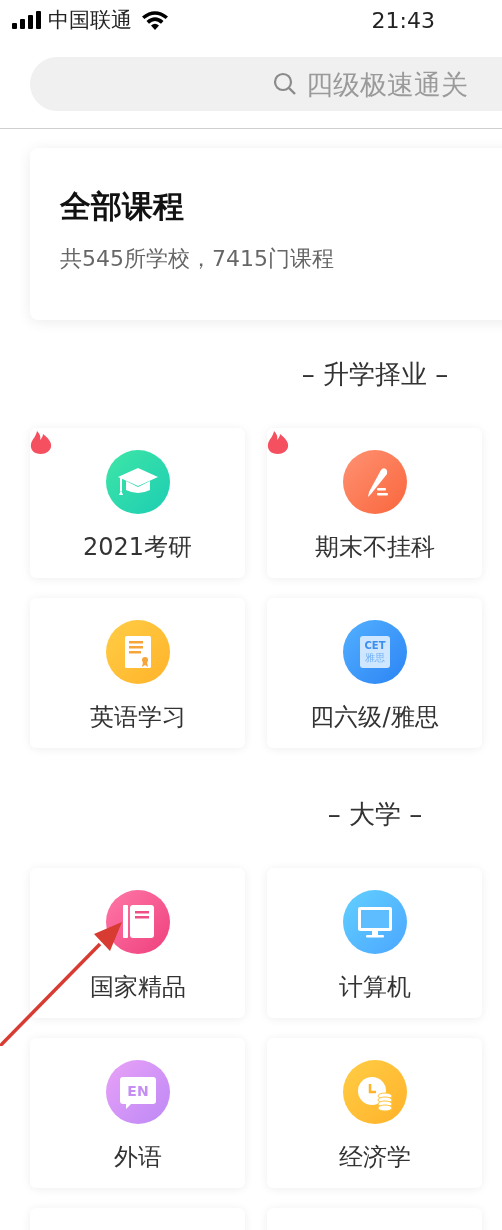 The image size is (502, 1230). Describe the element at coordinates (90, 20) in the screenshot. I see `carrier-name: 中国联通` at that location.